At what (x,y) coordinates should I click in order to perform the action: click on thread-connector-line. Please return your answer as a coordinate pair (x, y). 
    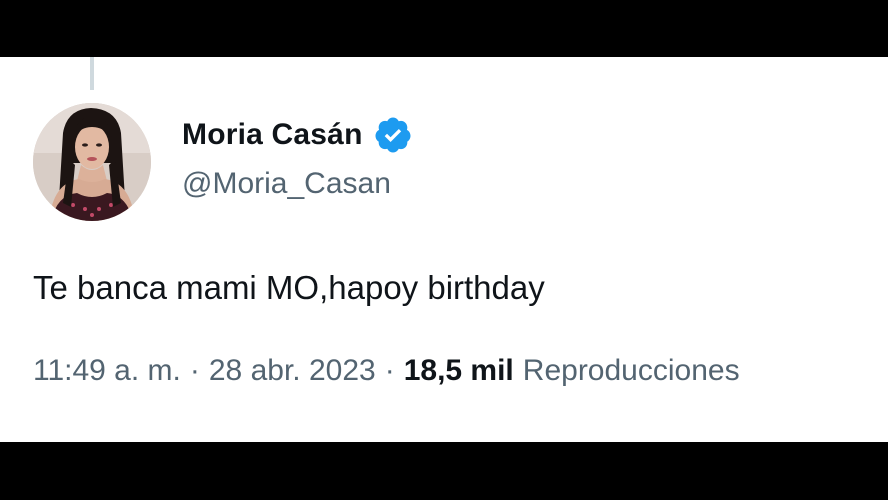
    Looking at the image, I should click on (92, 73).